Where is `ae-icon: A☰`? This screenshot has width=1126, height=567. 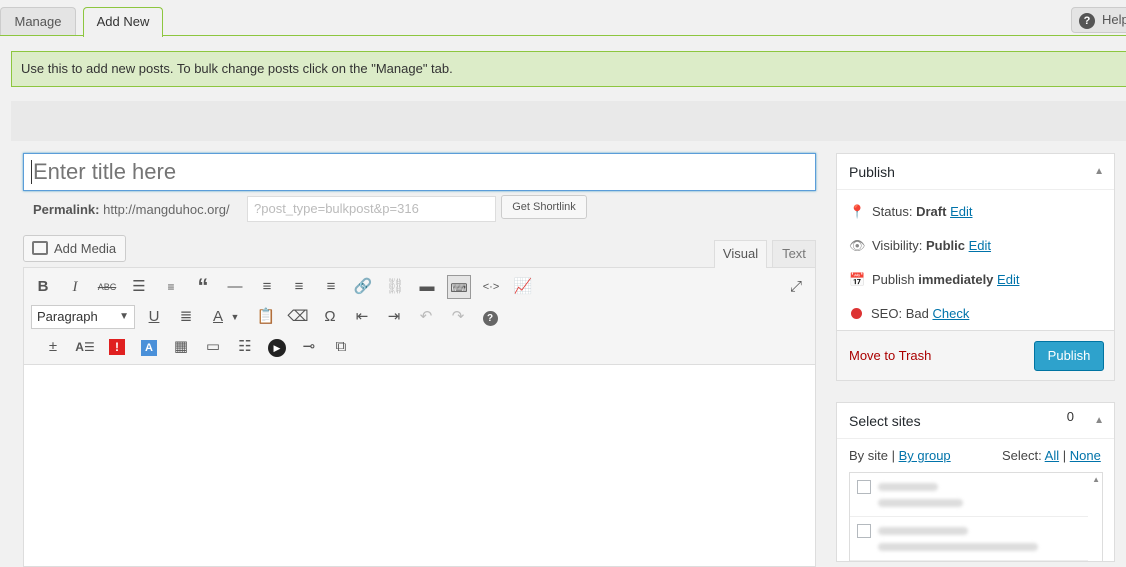
ae-icon: A☰ is located at coordinates (85, 347).